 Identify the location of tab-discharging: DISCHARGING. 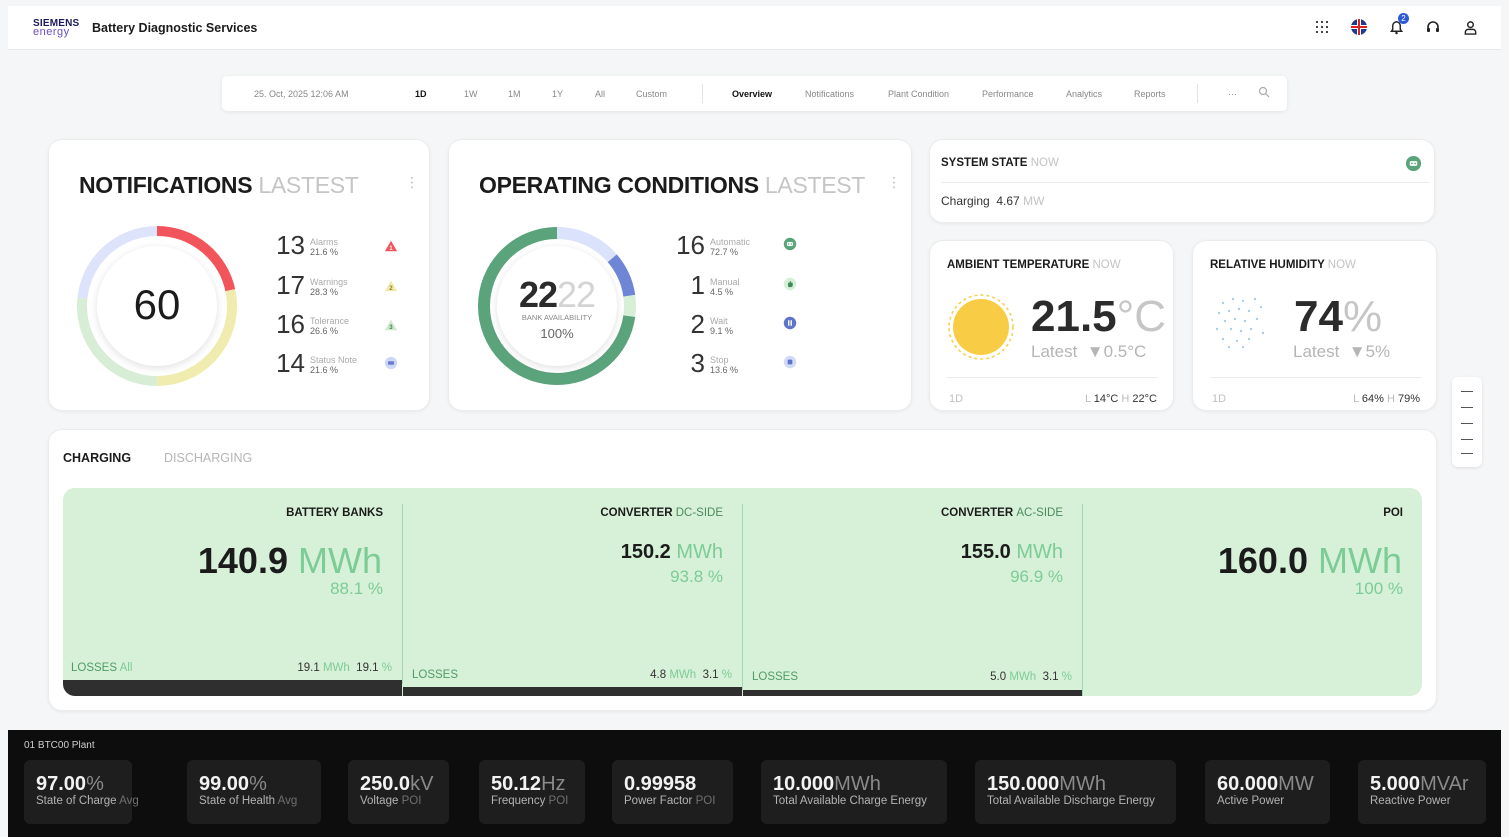
(208, 458).